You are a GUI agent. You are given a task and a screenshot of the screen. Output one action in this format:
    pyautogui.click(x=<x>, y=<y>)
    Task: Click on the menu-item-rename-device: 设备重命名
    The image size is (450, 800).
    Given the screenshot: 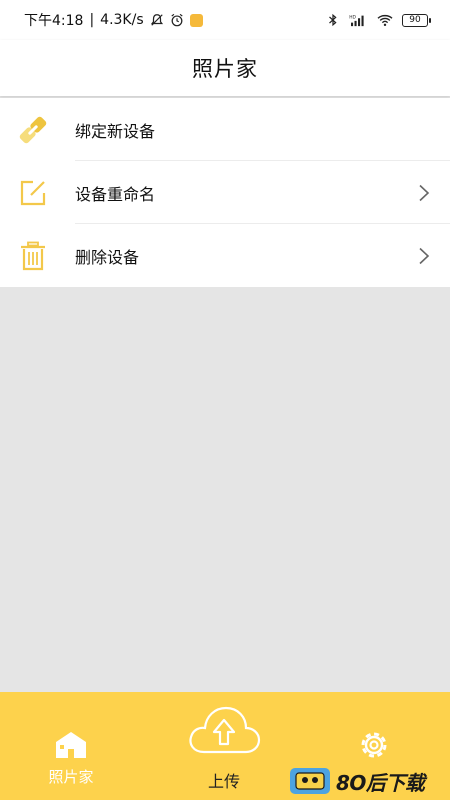 What is the action you would take?
    pyautogui.click(x=225, y=192)
    